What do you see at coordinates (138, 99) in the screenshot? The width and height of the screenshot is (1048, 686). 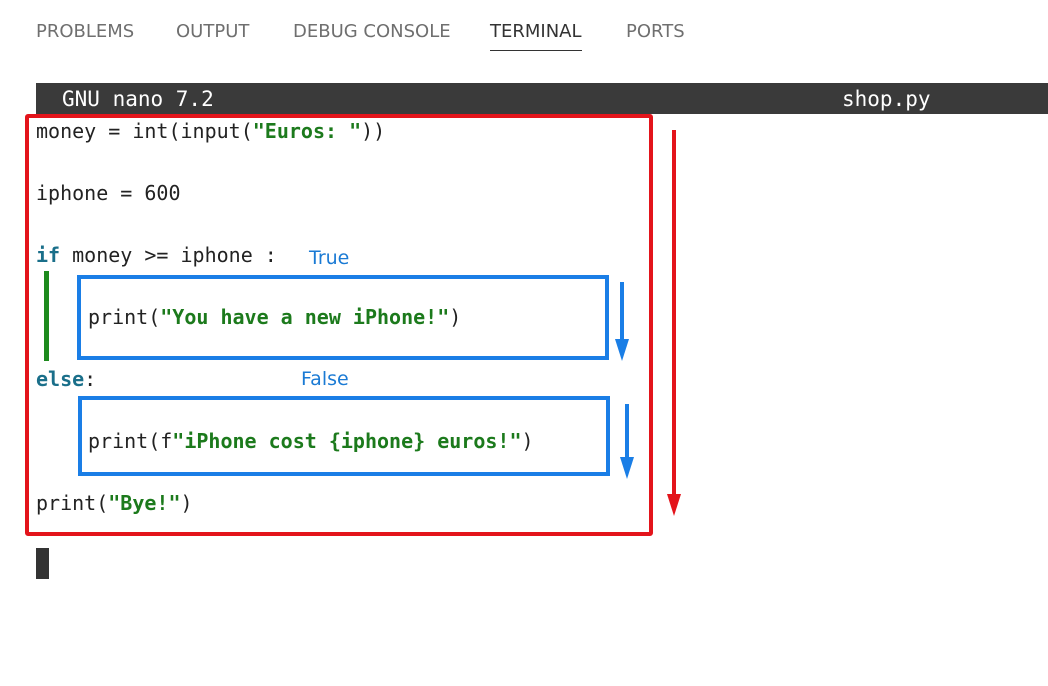 I see `nano-version: GNU nano 7.2` at bounding box center [138, 99].